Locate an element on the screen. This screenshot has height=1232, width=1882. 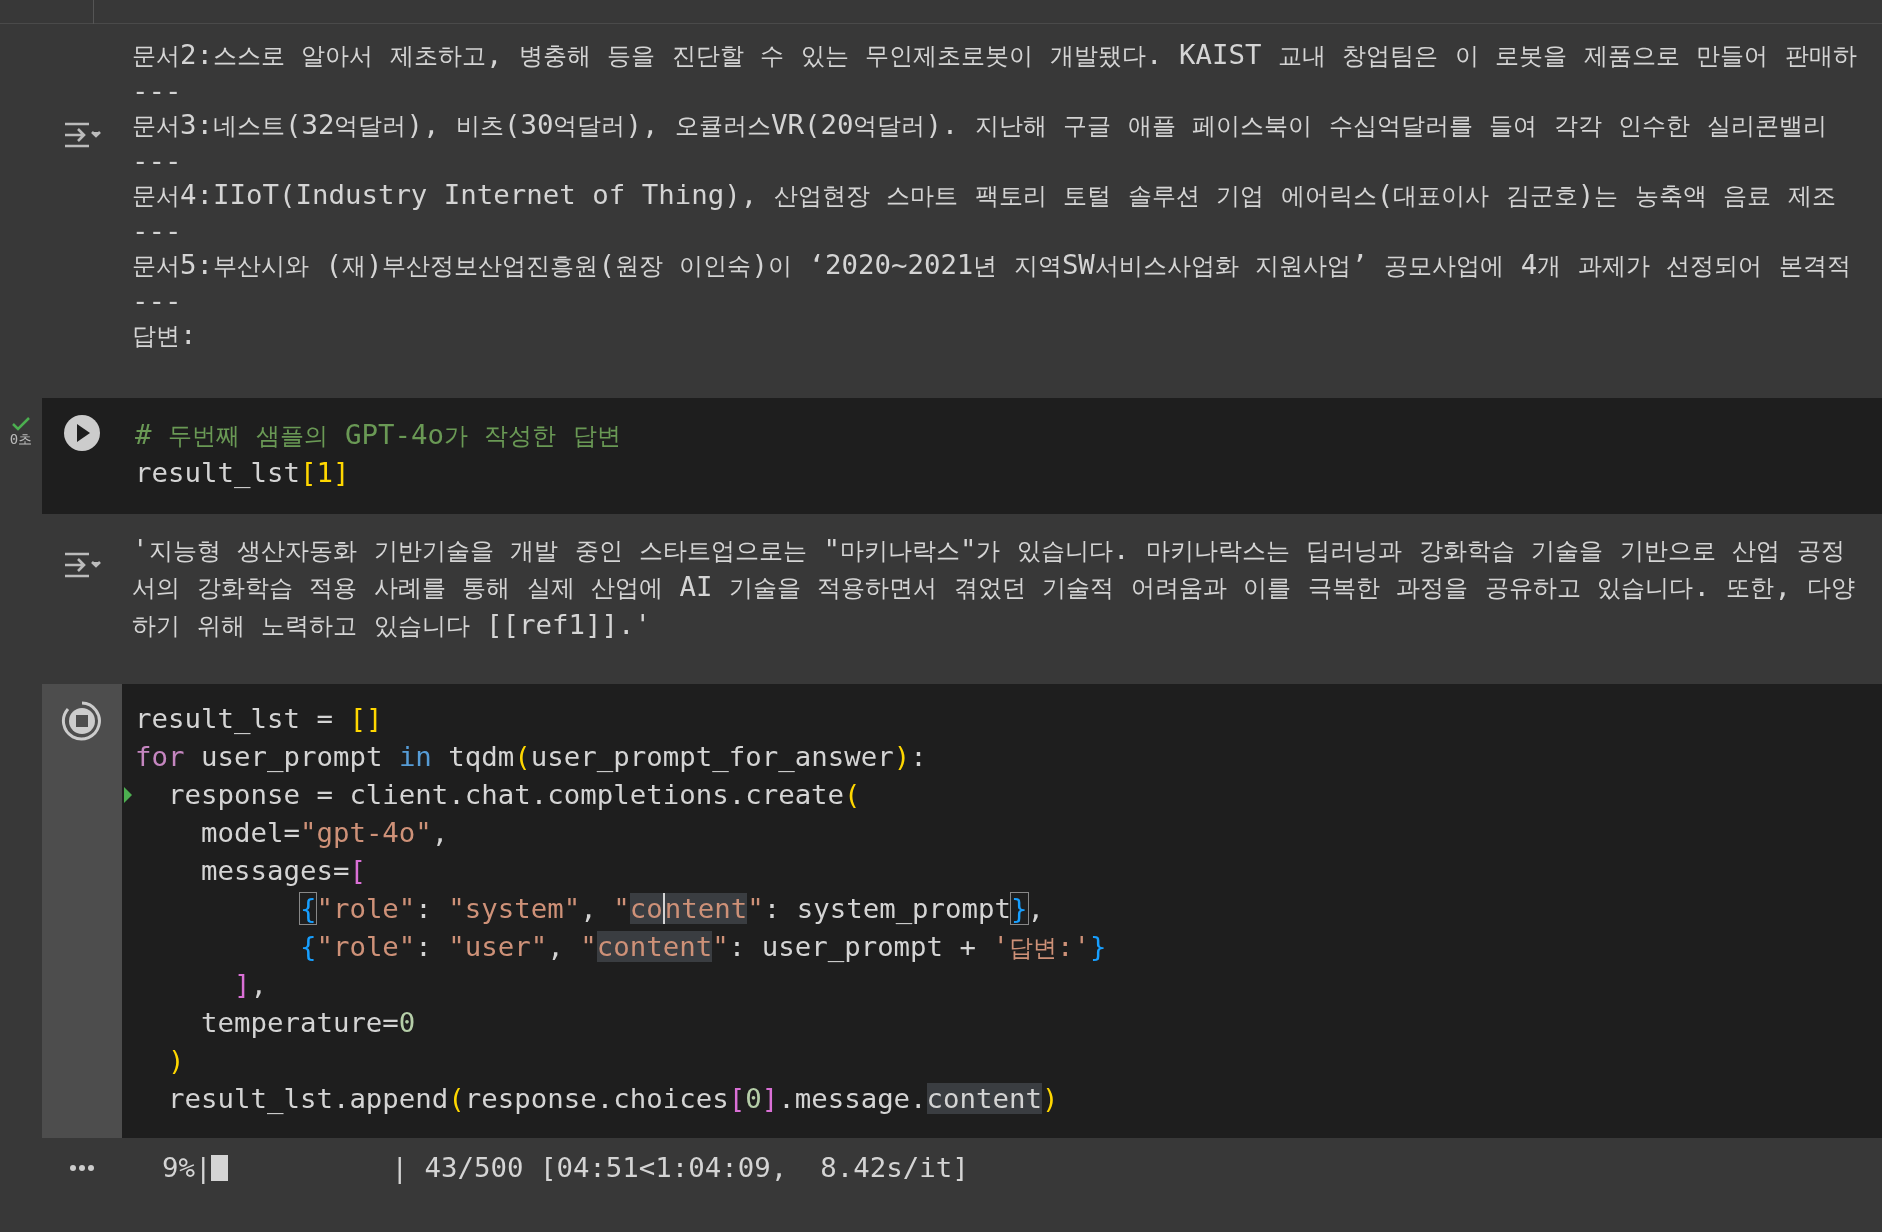
code-line: ], is located at coordinates (249, 985).